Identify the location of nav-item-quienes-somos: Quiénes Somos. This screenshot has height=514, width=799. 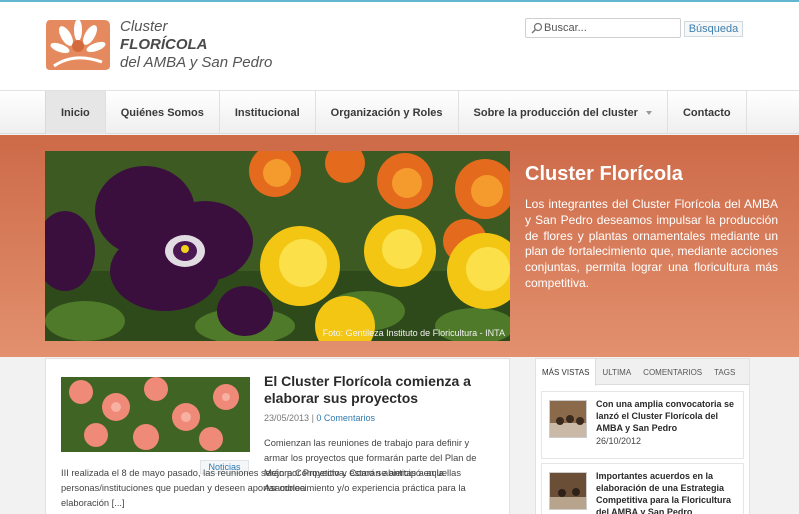
(163, 112).